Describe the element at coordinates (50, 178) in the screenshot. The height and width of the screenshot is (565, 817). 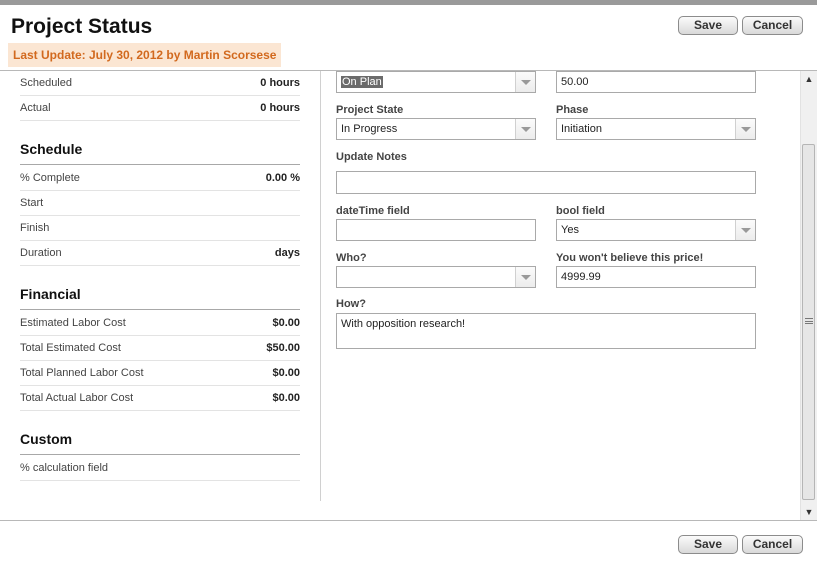
I see `row-label: % Complete` at that location.